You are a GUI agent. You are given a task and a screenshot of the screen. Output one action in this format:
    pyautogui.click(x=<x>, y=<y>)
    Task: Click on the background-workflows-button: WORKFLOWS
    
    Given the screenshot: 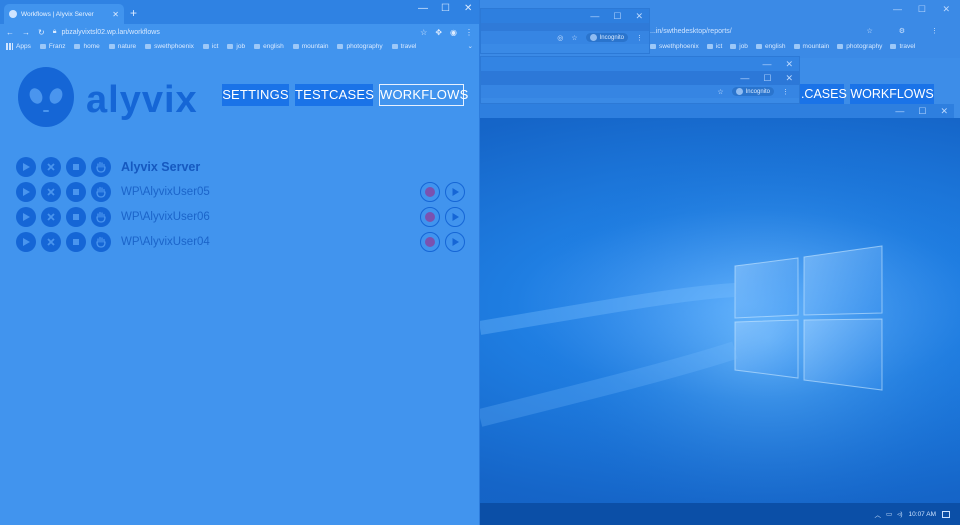 What is the action you would take?
    pyautogui.click(x=892, y=94)
    